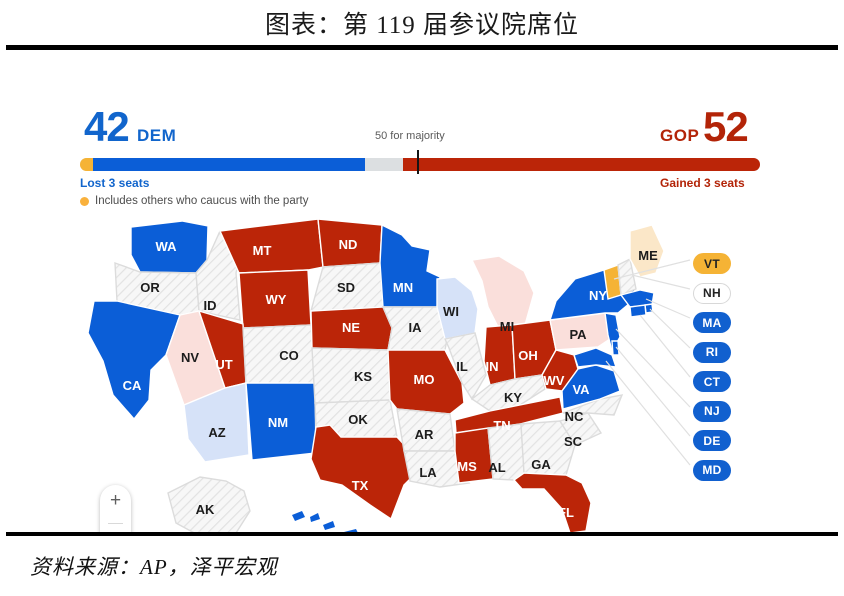 The height and width of the screenshot is (596, 844). I want to click on seat-distribution-bar, so click(420, 162).